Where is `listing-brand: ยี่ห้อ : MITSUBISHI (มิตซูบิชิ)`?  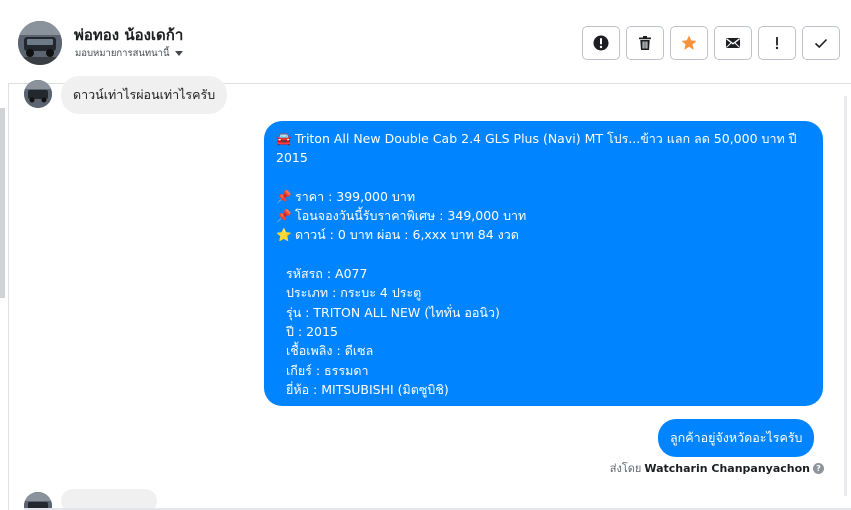
listing-brand: ยี่ห้อ : MITSUBISHI (มิตซูบิชิ) is located at coordinates (367, 389).